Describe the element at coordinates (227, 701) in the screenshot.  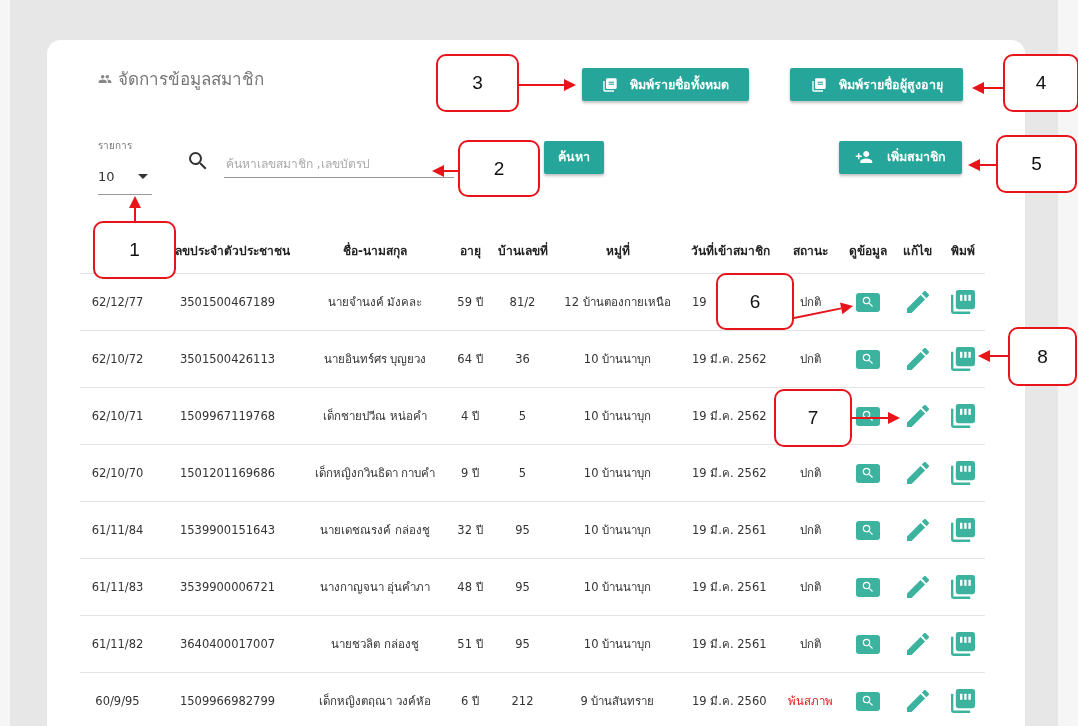
I see `table-cell: 1509966982799` at that location.